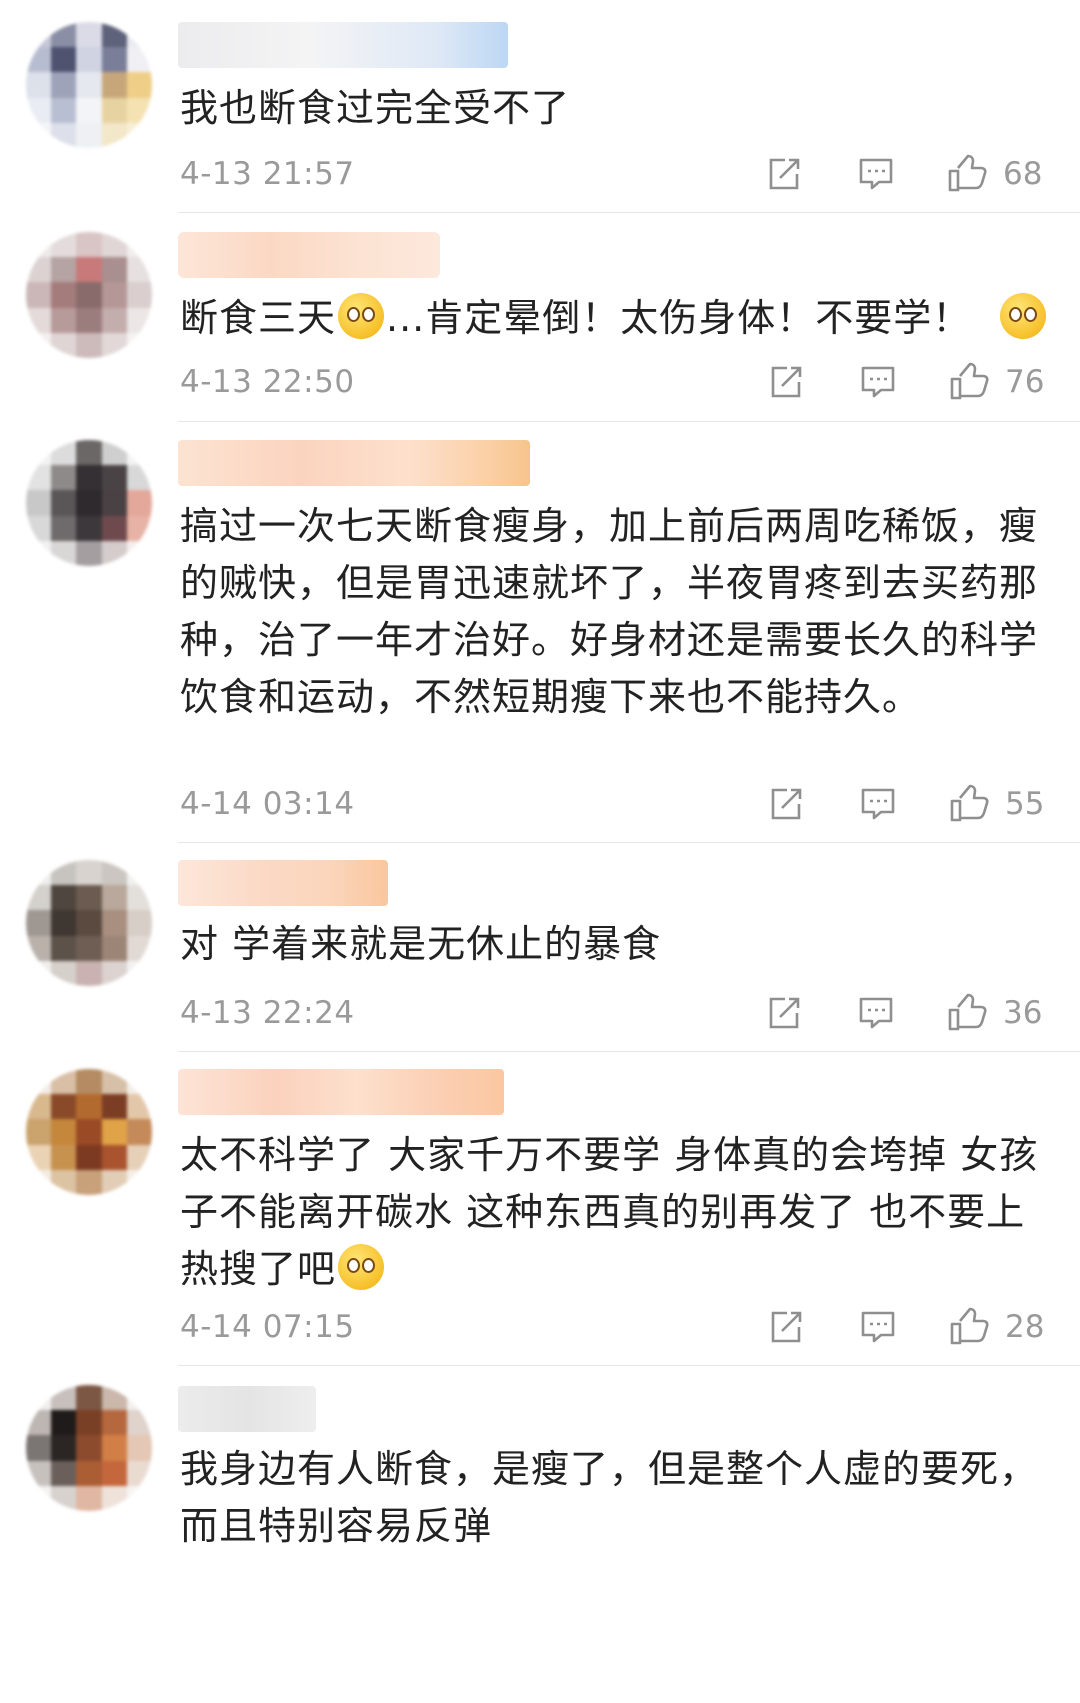 The image size is (1080, 1703). I want to click on comment-text-part: ...肯定晕倒！太伤身体！不要学！, so click(679, 318).